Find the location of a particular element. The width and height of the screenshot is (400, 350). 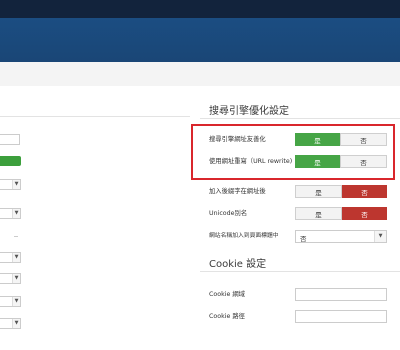

sef-urls-label: 搜尋引擎網址友善化 is located at coordinates (237, 139).